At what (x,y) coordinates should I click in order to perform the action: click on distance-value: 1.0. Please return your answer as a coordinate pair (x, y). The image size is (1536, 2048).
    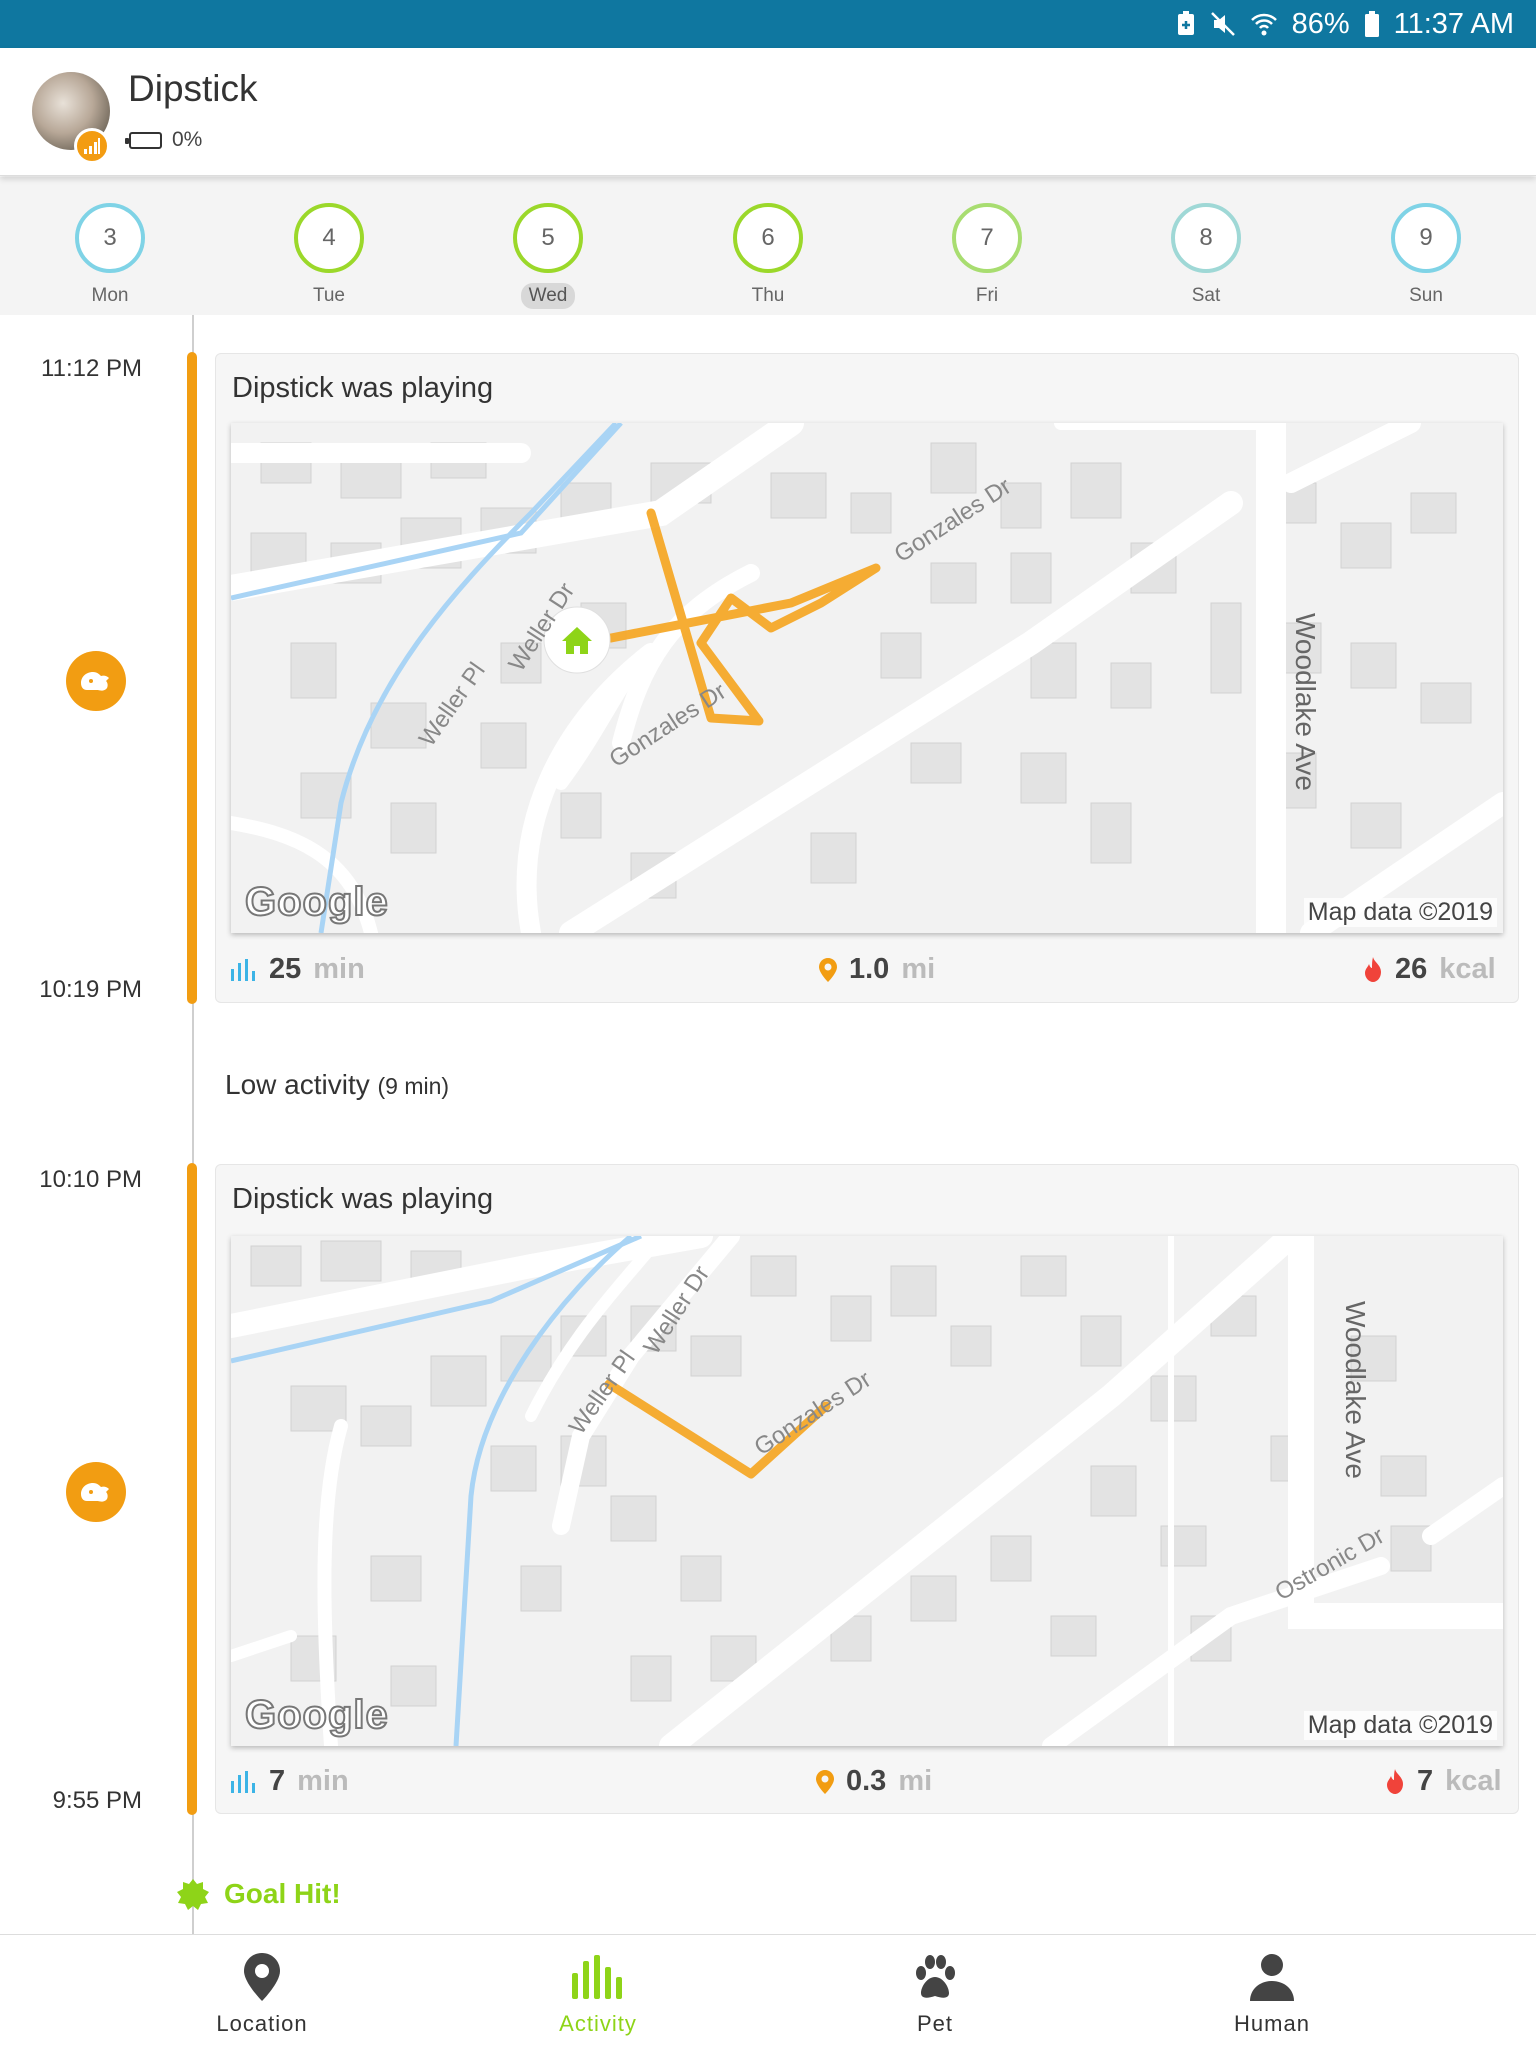
    Looking at the image, I should click on (869, 969).